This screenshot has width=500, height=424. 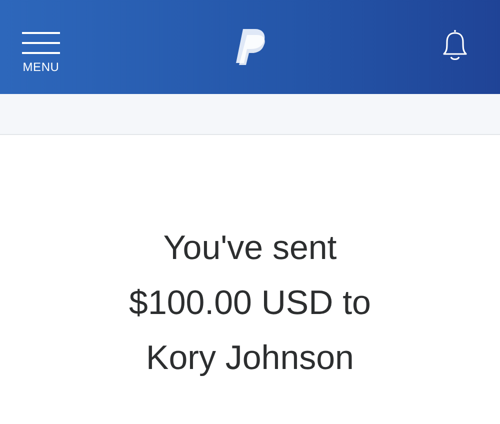 I want to click on menu-button: MENU, so click(x=41, y=53).